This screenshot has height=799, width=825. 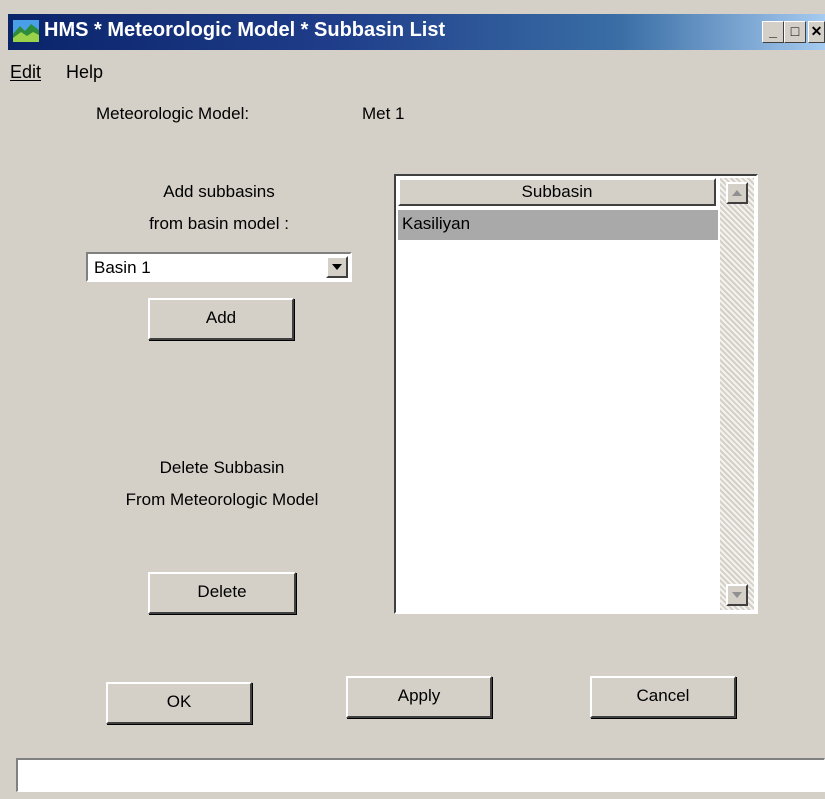 I want to click on cancel-button: Cancel, so click(x=663, y=697).